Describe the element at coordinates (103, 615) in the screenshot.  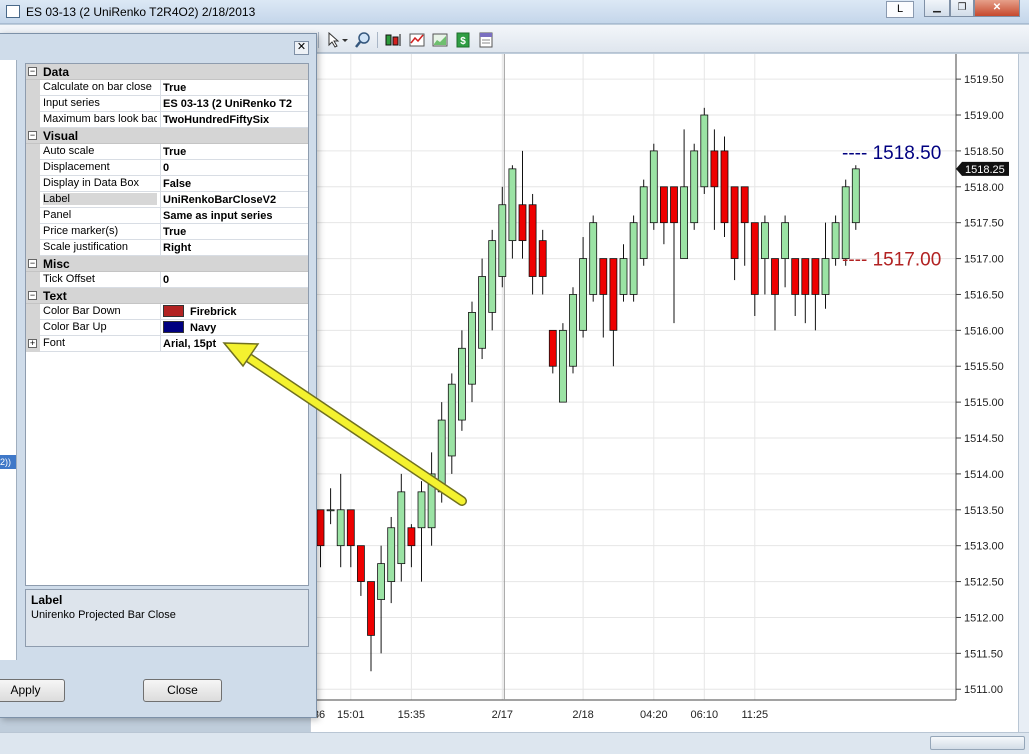
I see `description-text: Unirenko Projected Bar Close` at that location.